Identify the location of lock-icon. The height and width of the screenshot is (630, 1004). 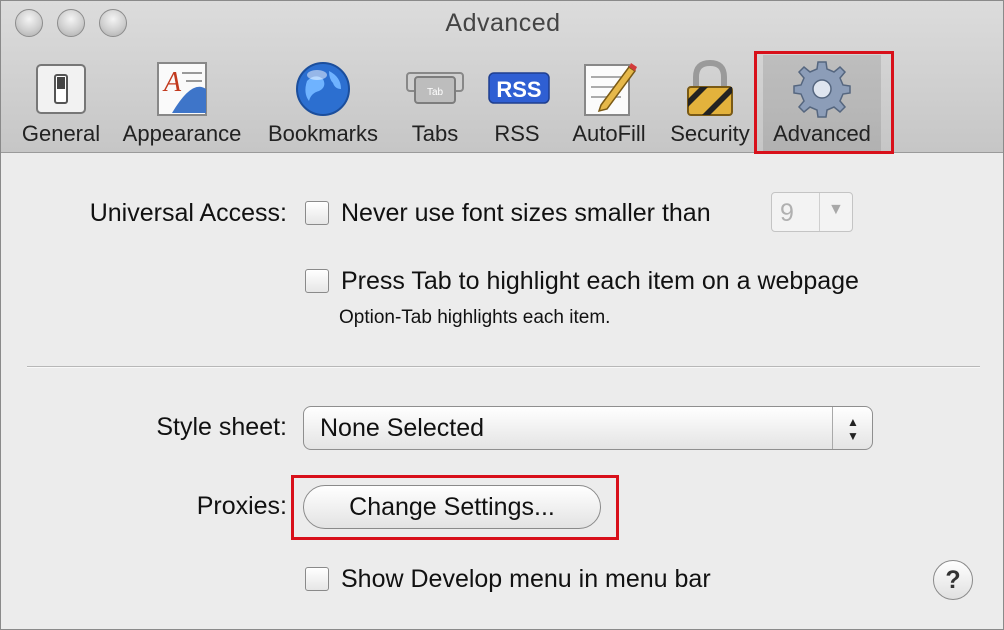
(710, 89).